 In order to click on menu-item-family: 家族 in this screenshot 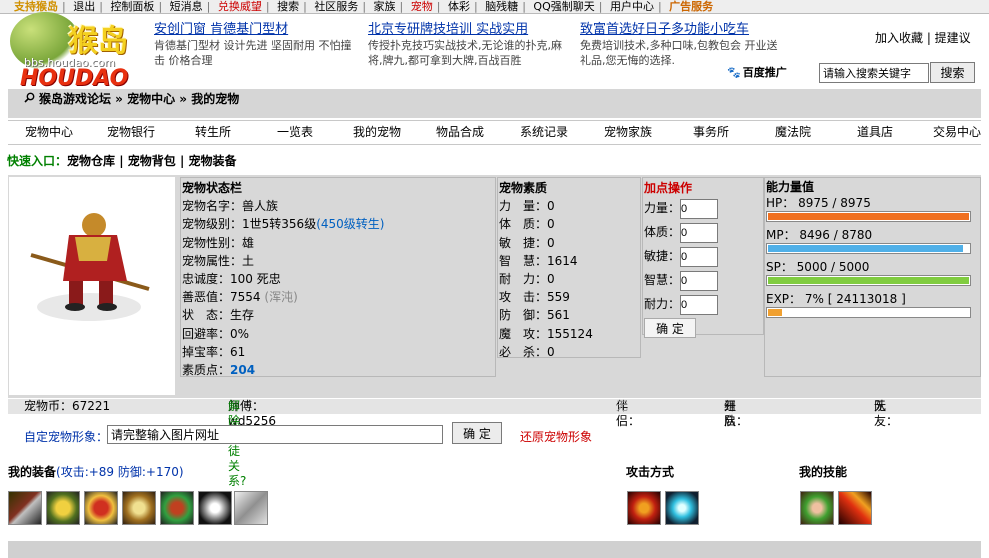, I will do `click(385, 6)`.